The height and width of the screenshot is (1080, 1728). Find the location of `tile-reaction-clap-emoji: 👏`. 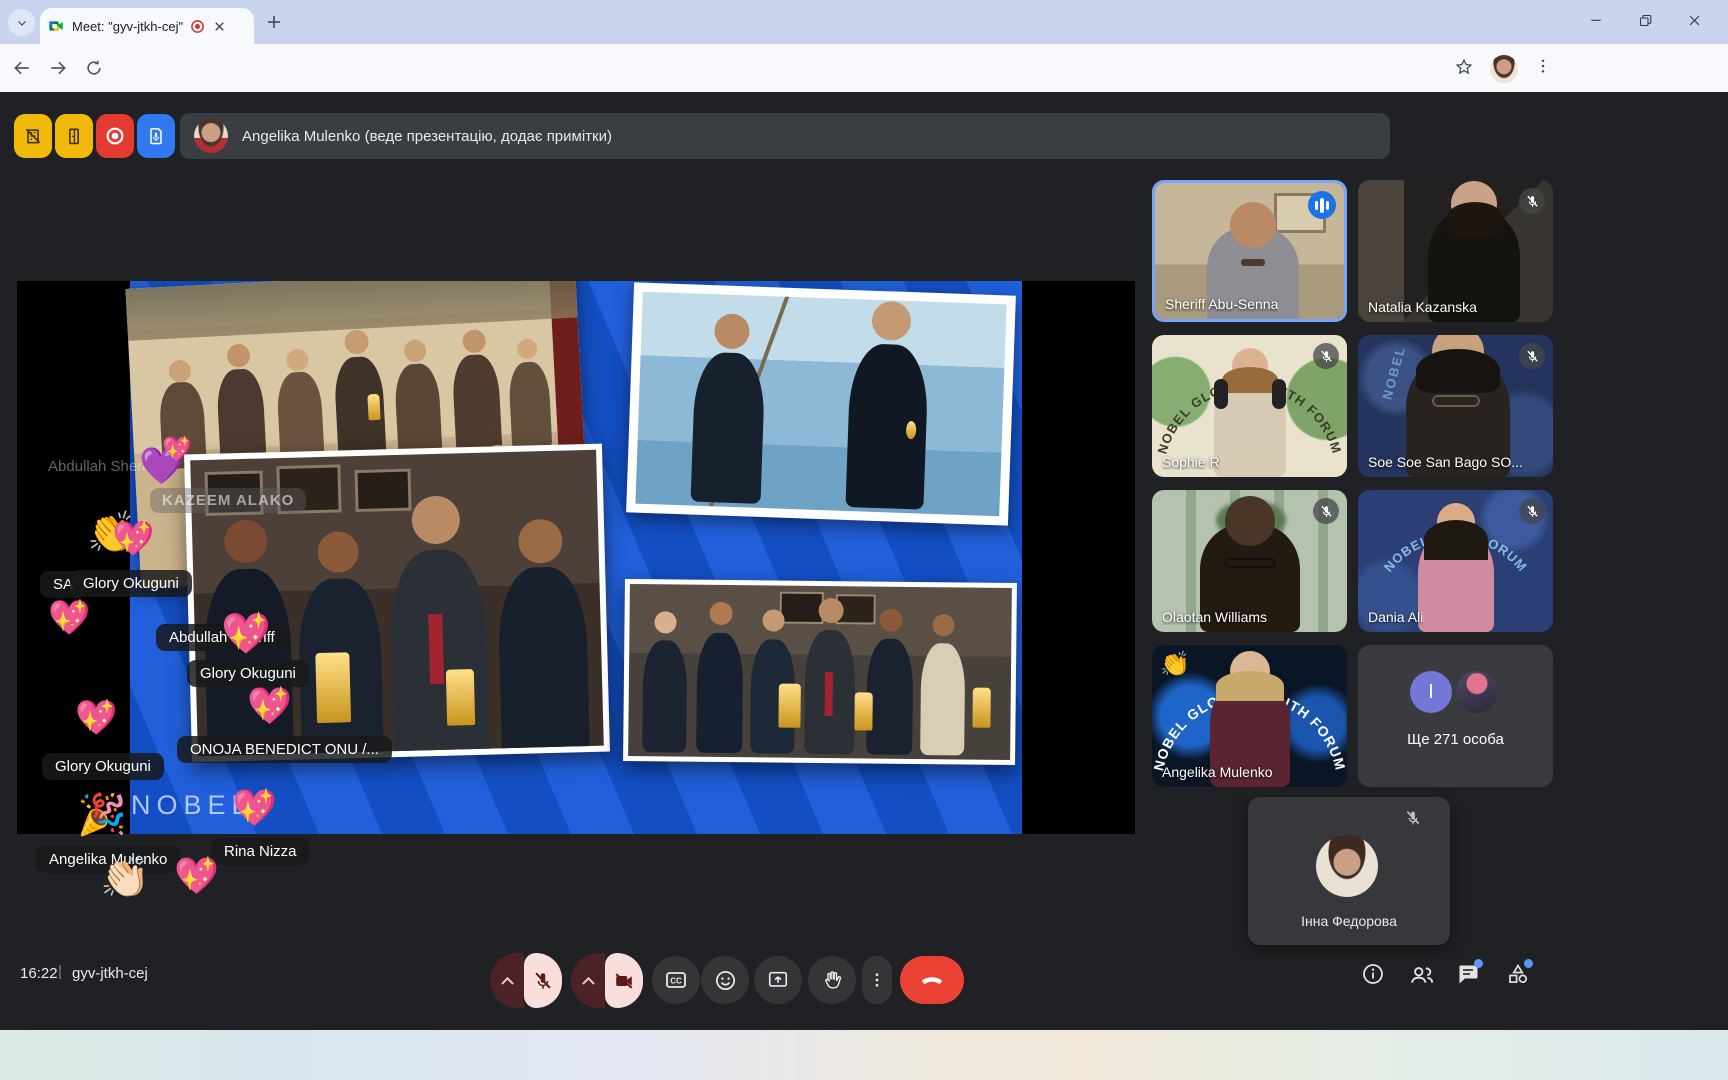

tile-reaction-clap-emoji: 👏 is located at coordinates (1175, 664).